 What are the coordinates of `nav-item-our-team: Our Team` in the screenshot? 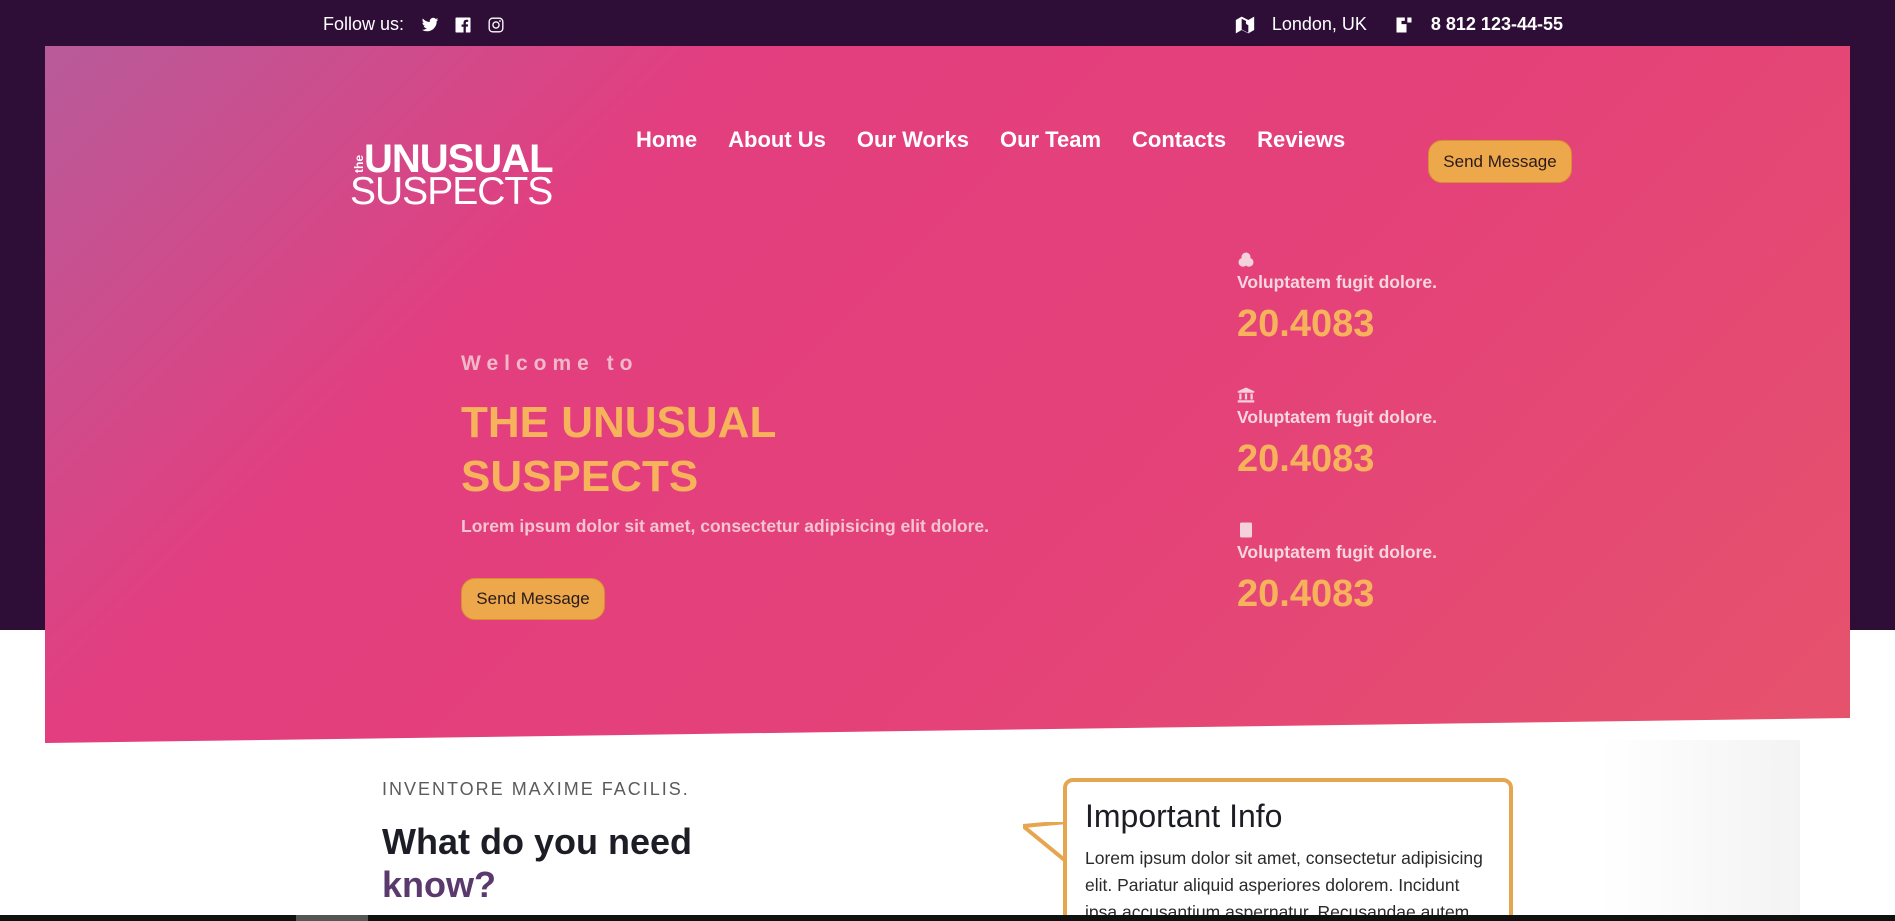 It's located at (1050, 140).